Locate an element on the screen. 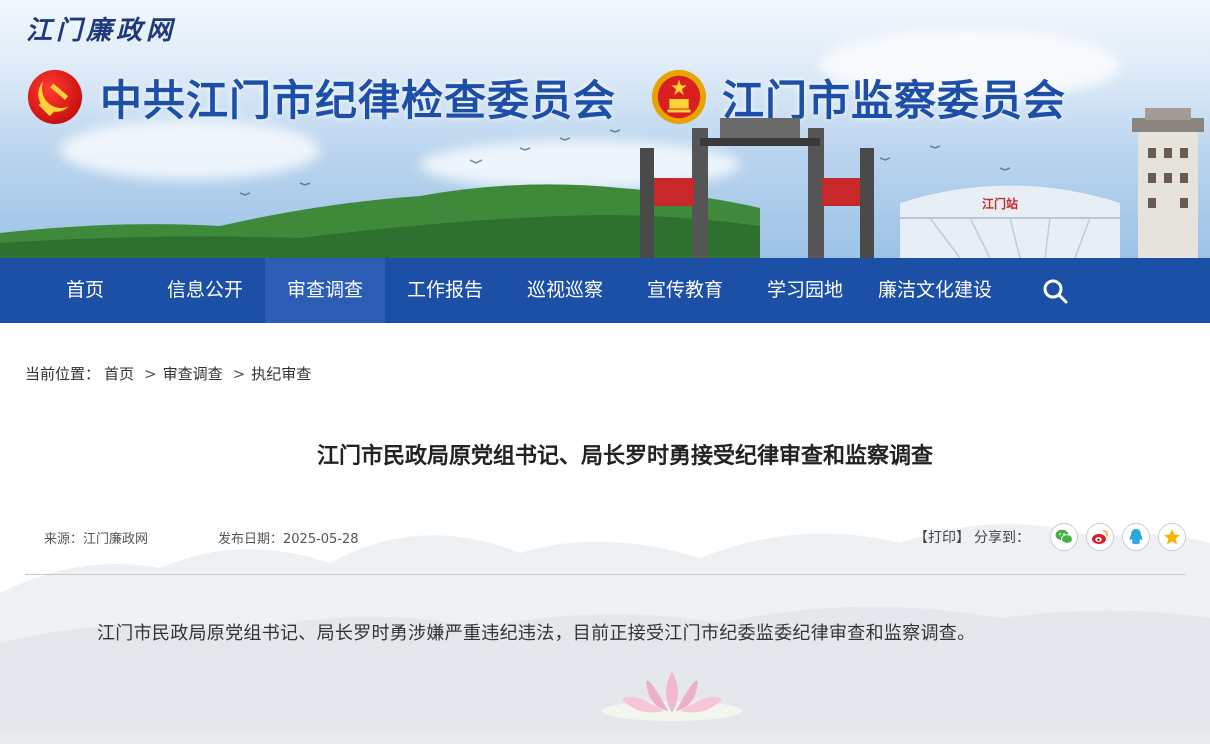 This screenshot has width=1210, height=744. station-sign: 江门站 is located at coordinates (1000, 203).